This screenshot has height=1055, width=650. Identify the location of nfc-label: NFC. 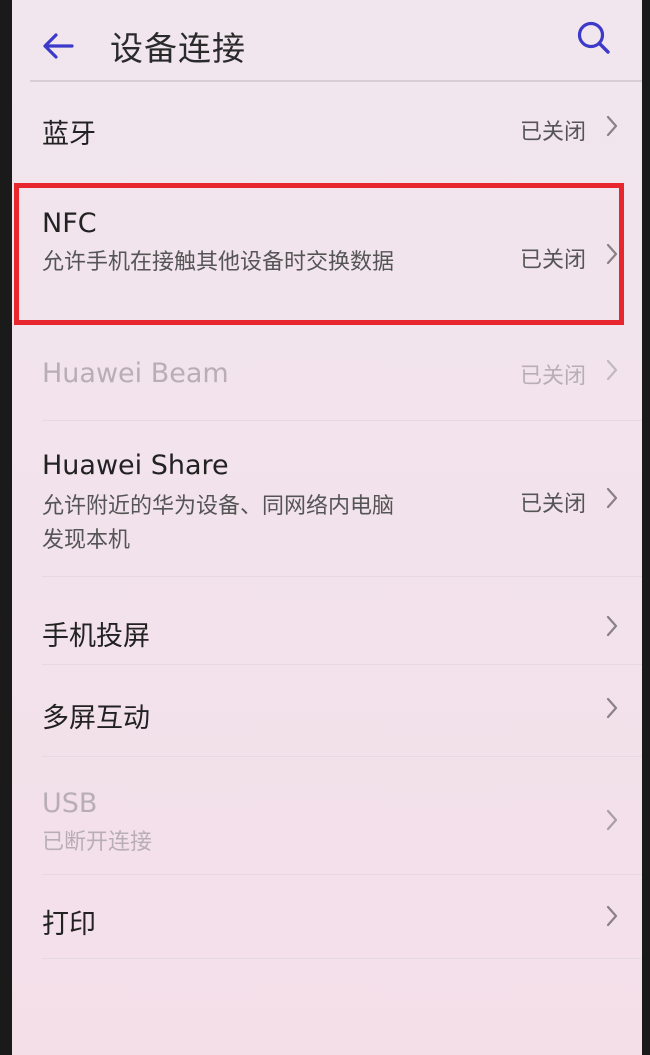
(69, 223).